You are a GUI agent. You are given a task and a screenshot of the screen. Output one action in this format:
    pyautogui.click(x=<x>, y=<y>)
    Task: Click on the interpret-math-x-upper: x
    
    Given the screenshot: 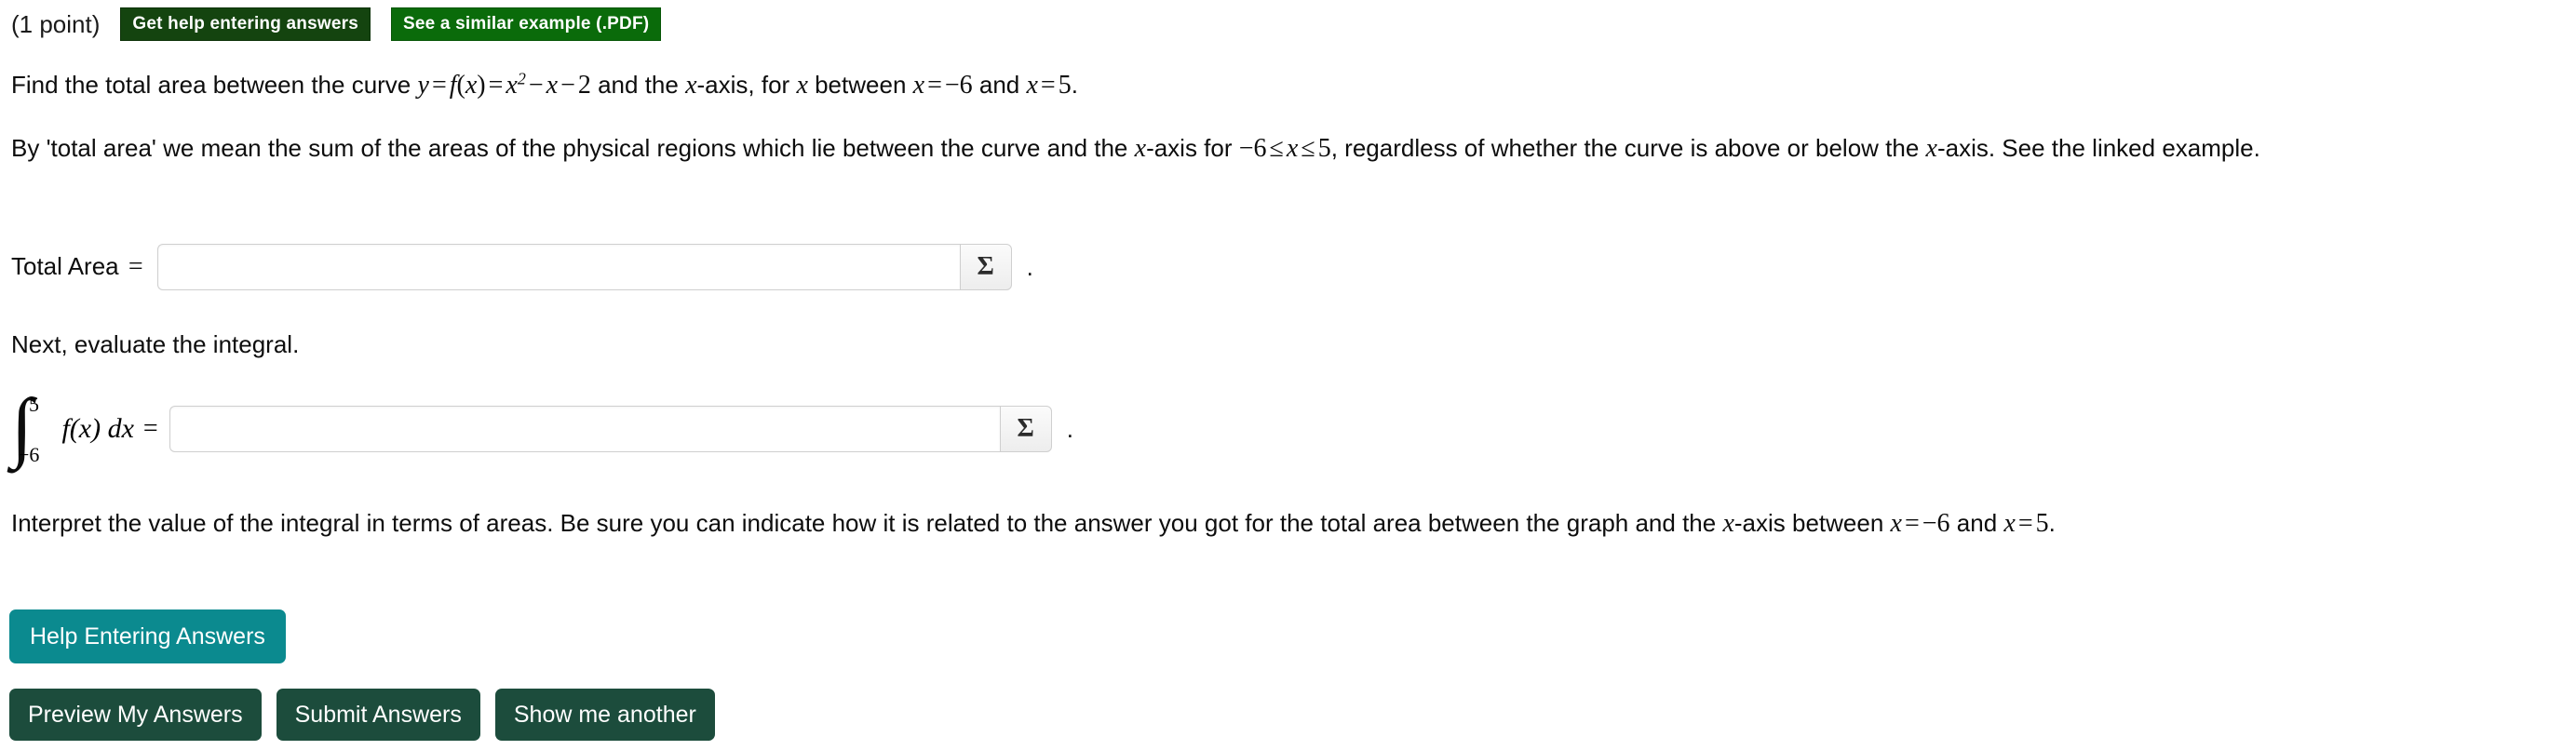 What is the action you would take?
    pyautogui.click(x=2009, y=523)
    